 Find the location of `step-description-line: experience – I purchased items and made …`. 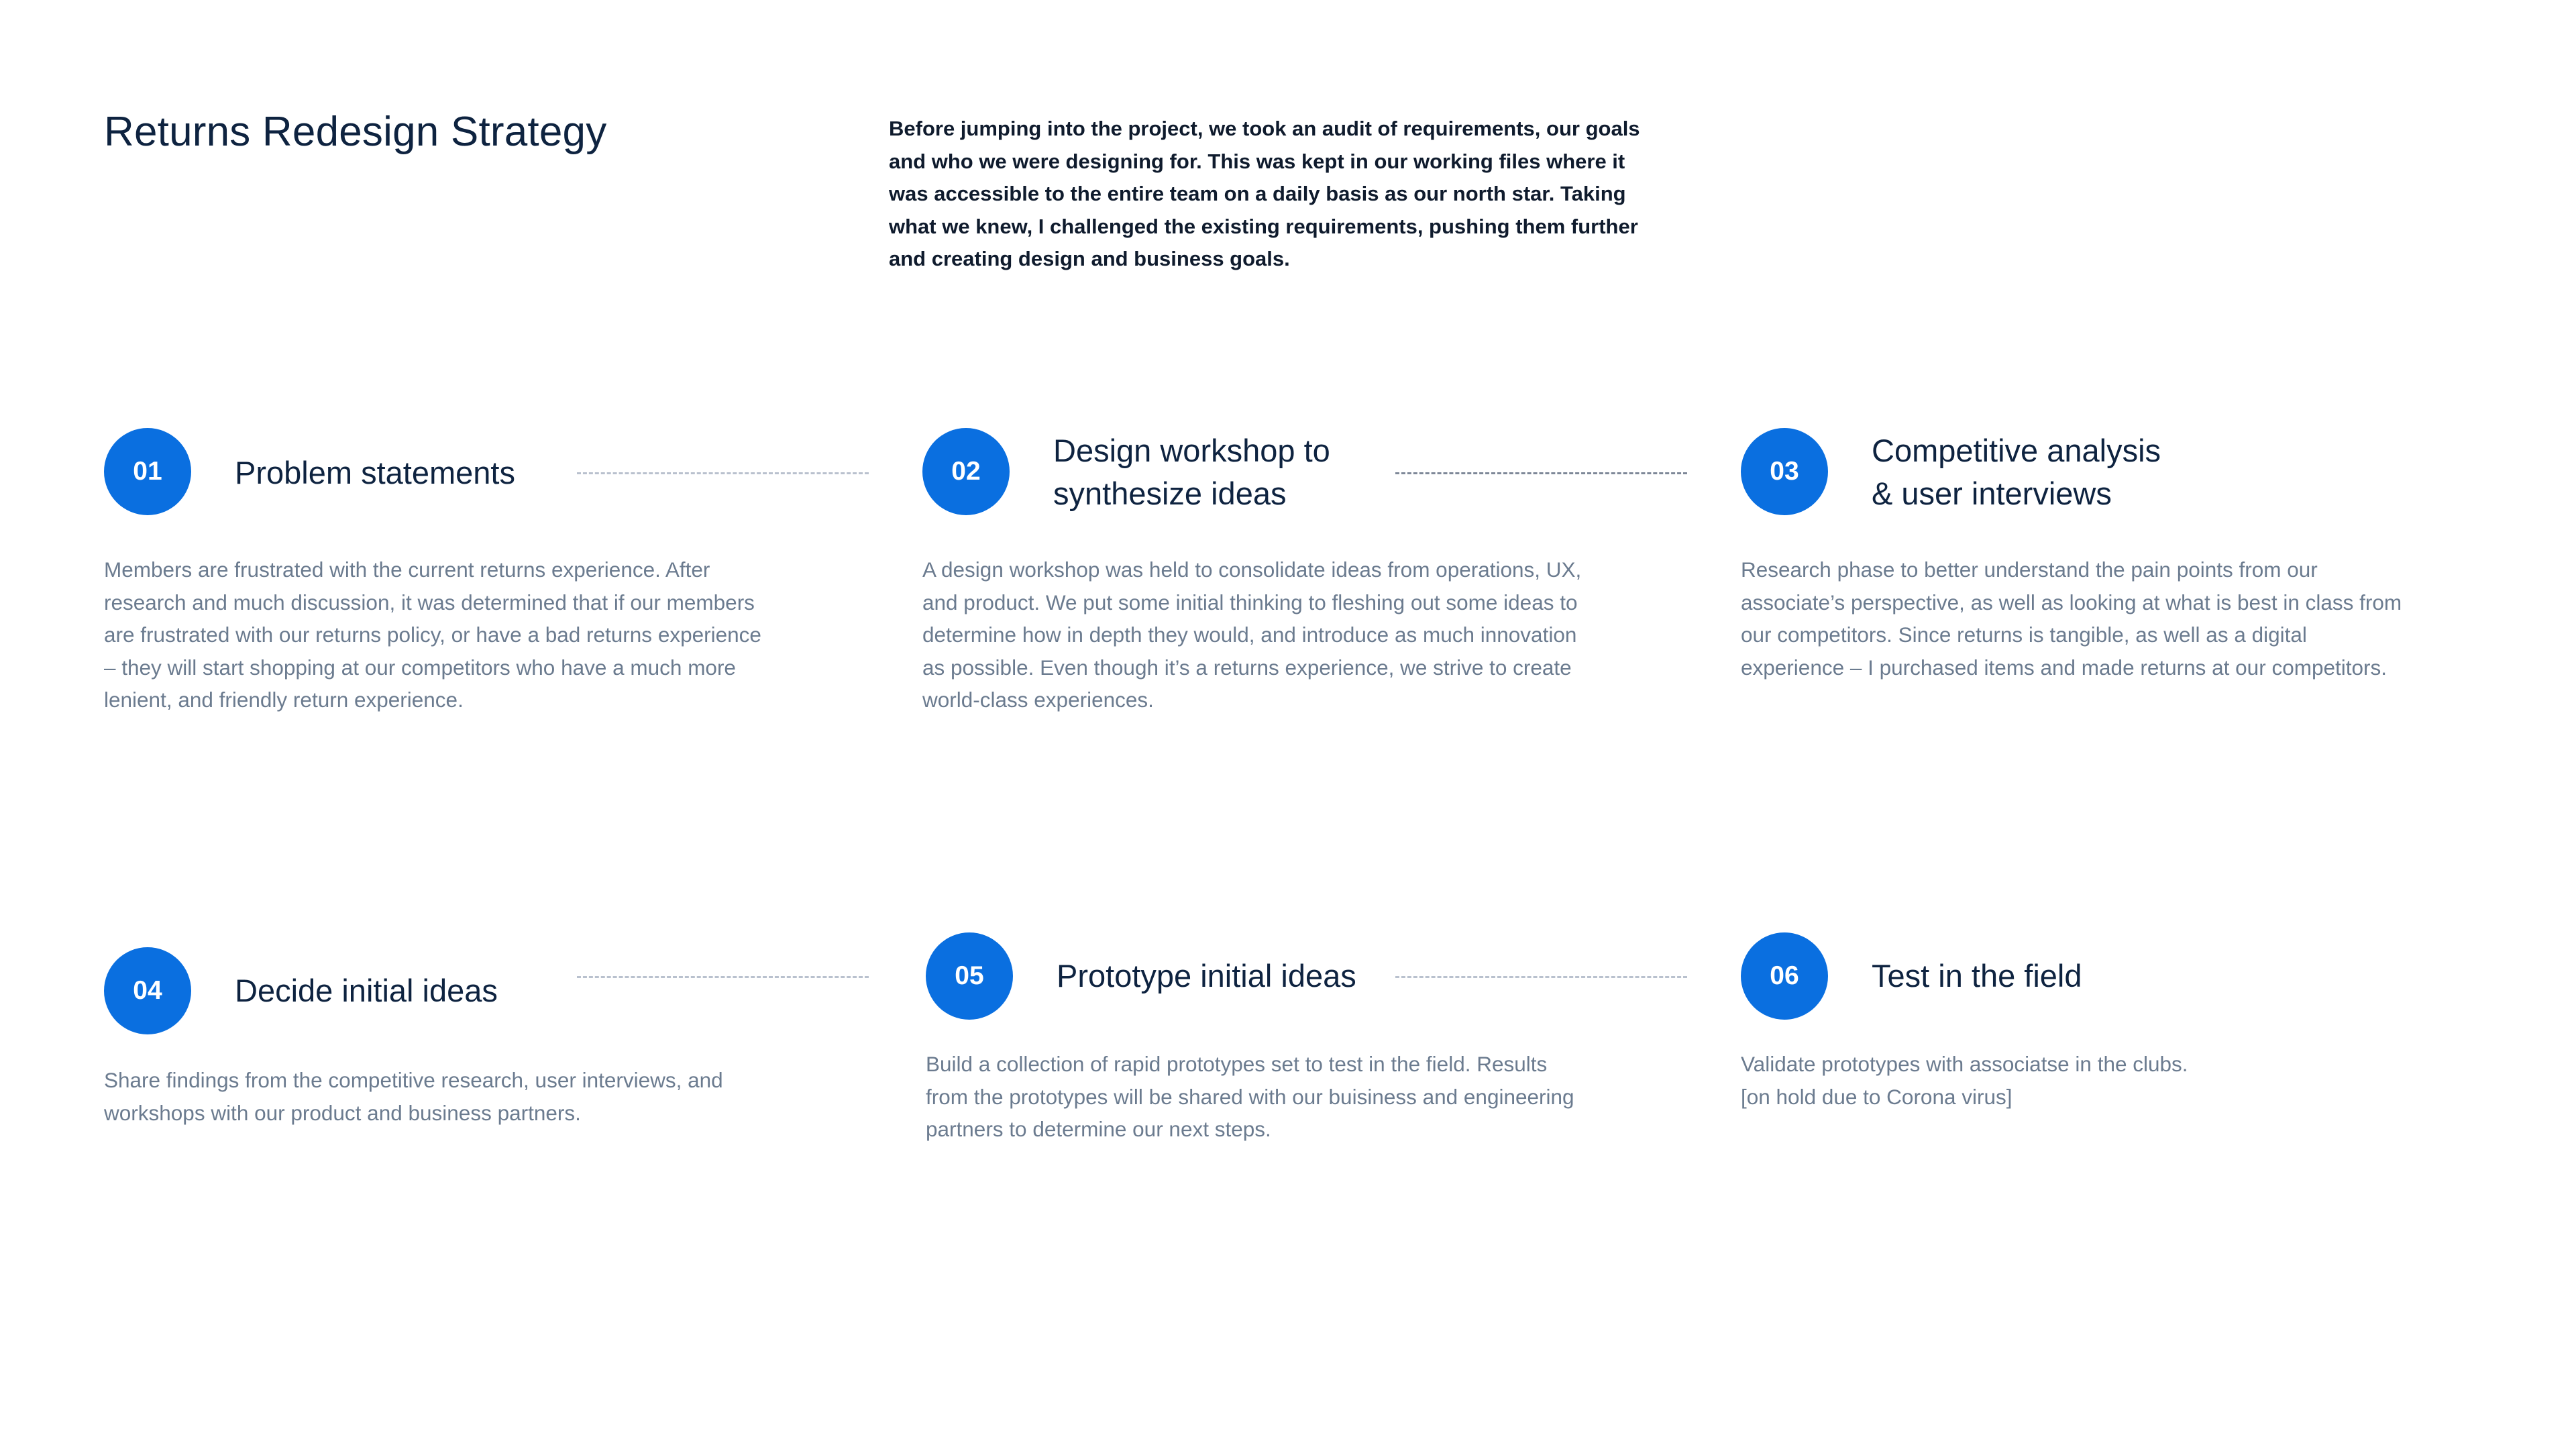

step-description-line: experience – I purchased items and made … is located at coordinates (2064, 667).